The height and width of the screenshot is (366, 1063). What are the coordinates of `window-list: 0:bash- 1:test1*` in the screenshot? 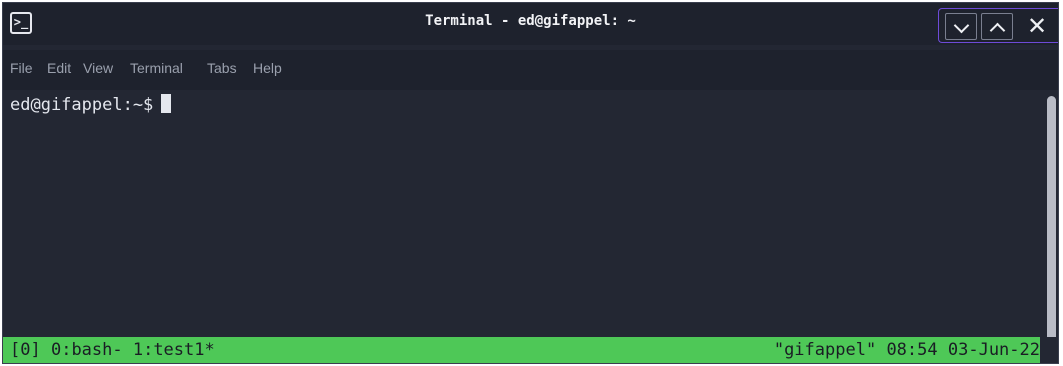 It's located at (132, 350).